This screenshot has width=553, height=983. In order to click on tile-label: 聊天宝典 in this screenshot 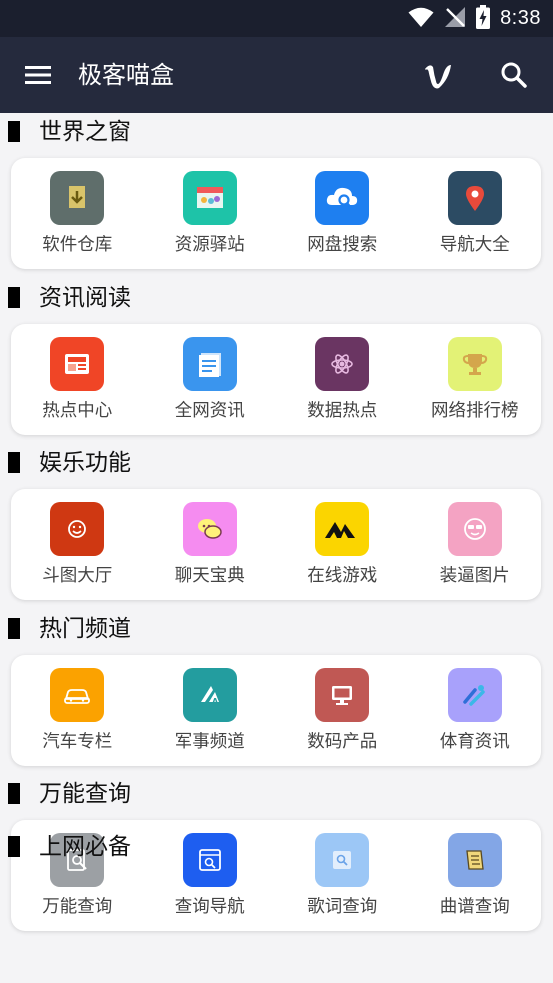, I will do `click(209, 576)`.